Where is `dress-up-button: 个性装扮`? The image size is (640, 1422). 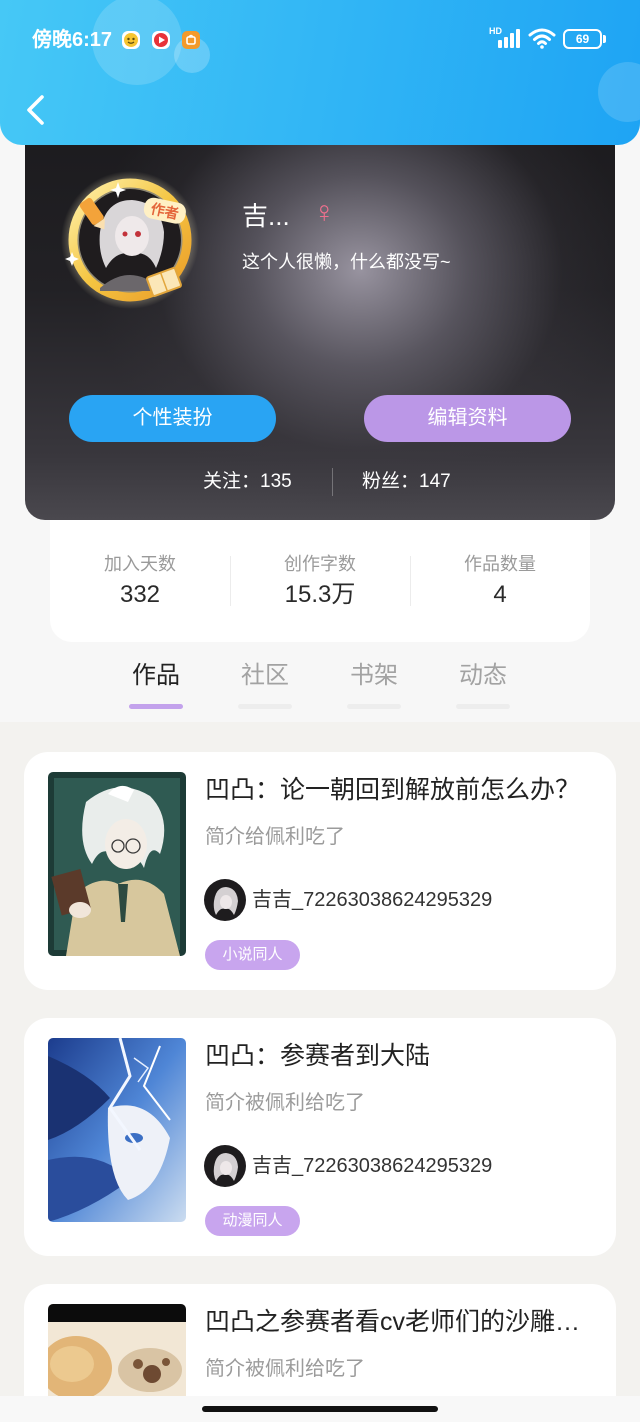 dress-up-button: 个性装扮 is located at coordinates (172, 418).